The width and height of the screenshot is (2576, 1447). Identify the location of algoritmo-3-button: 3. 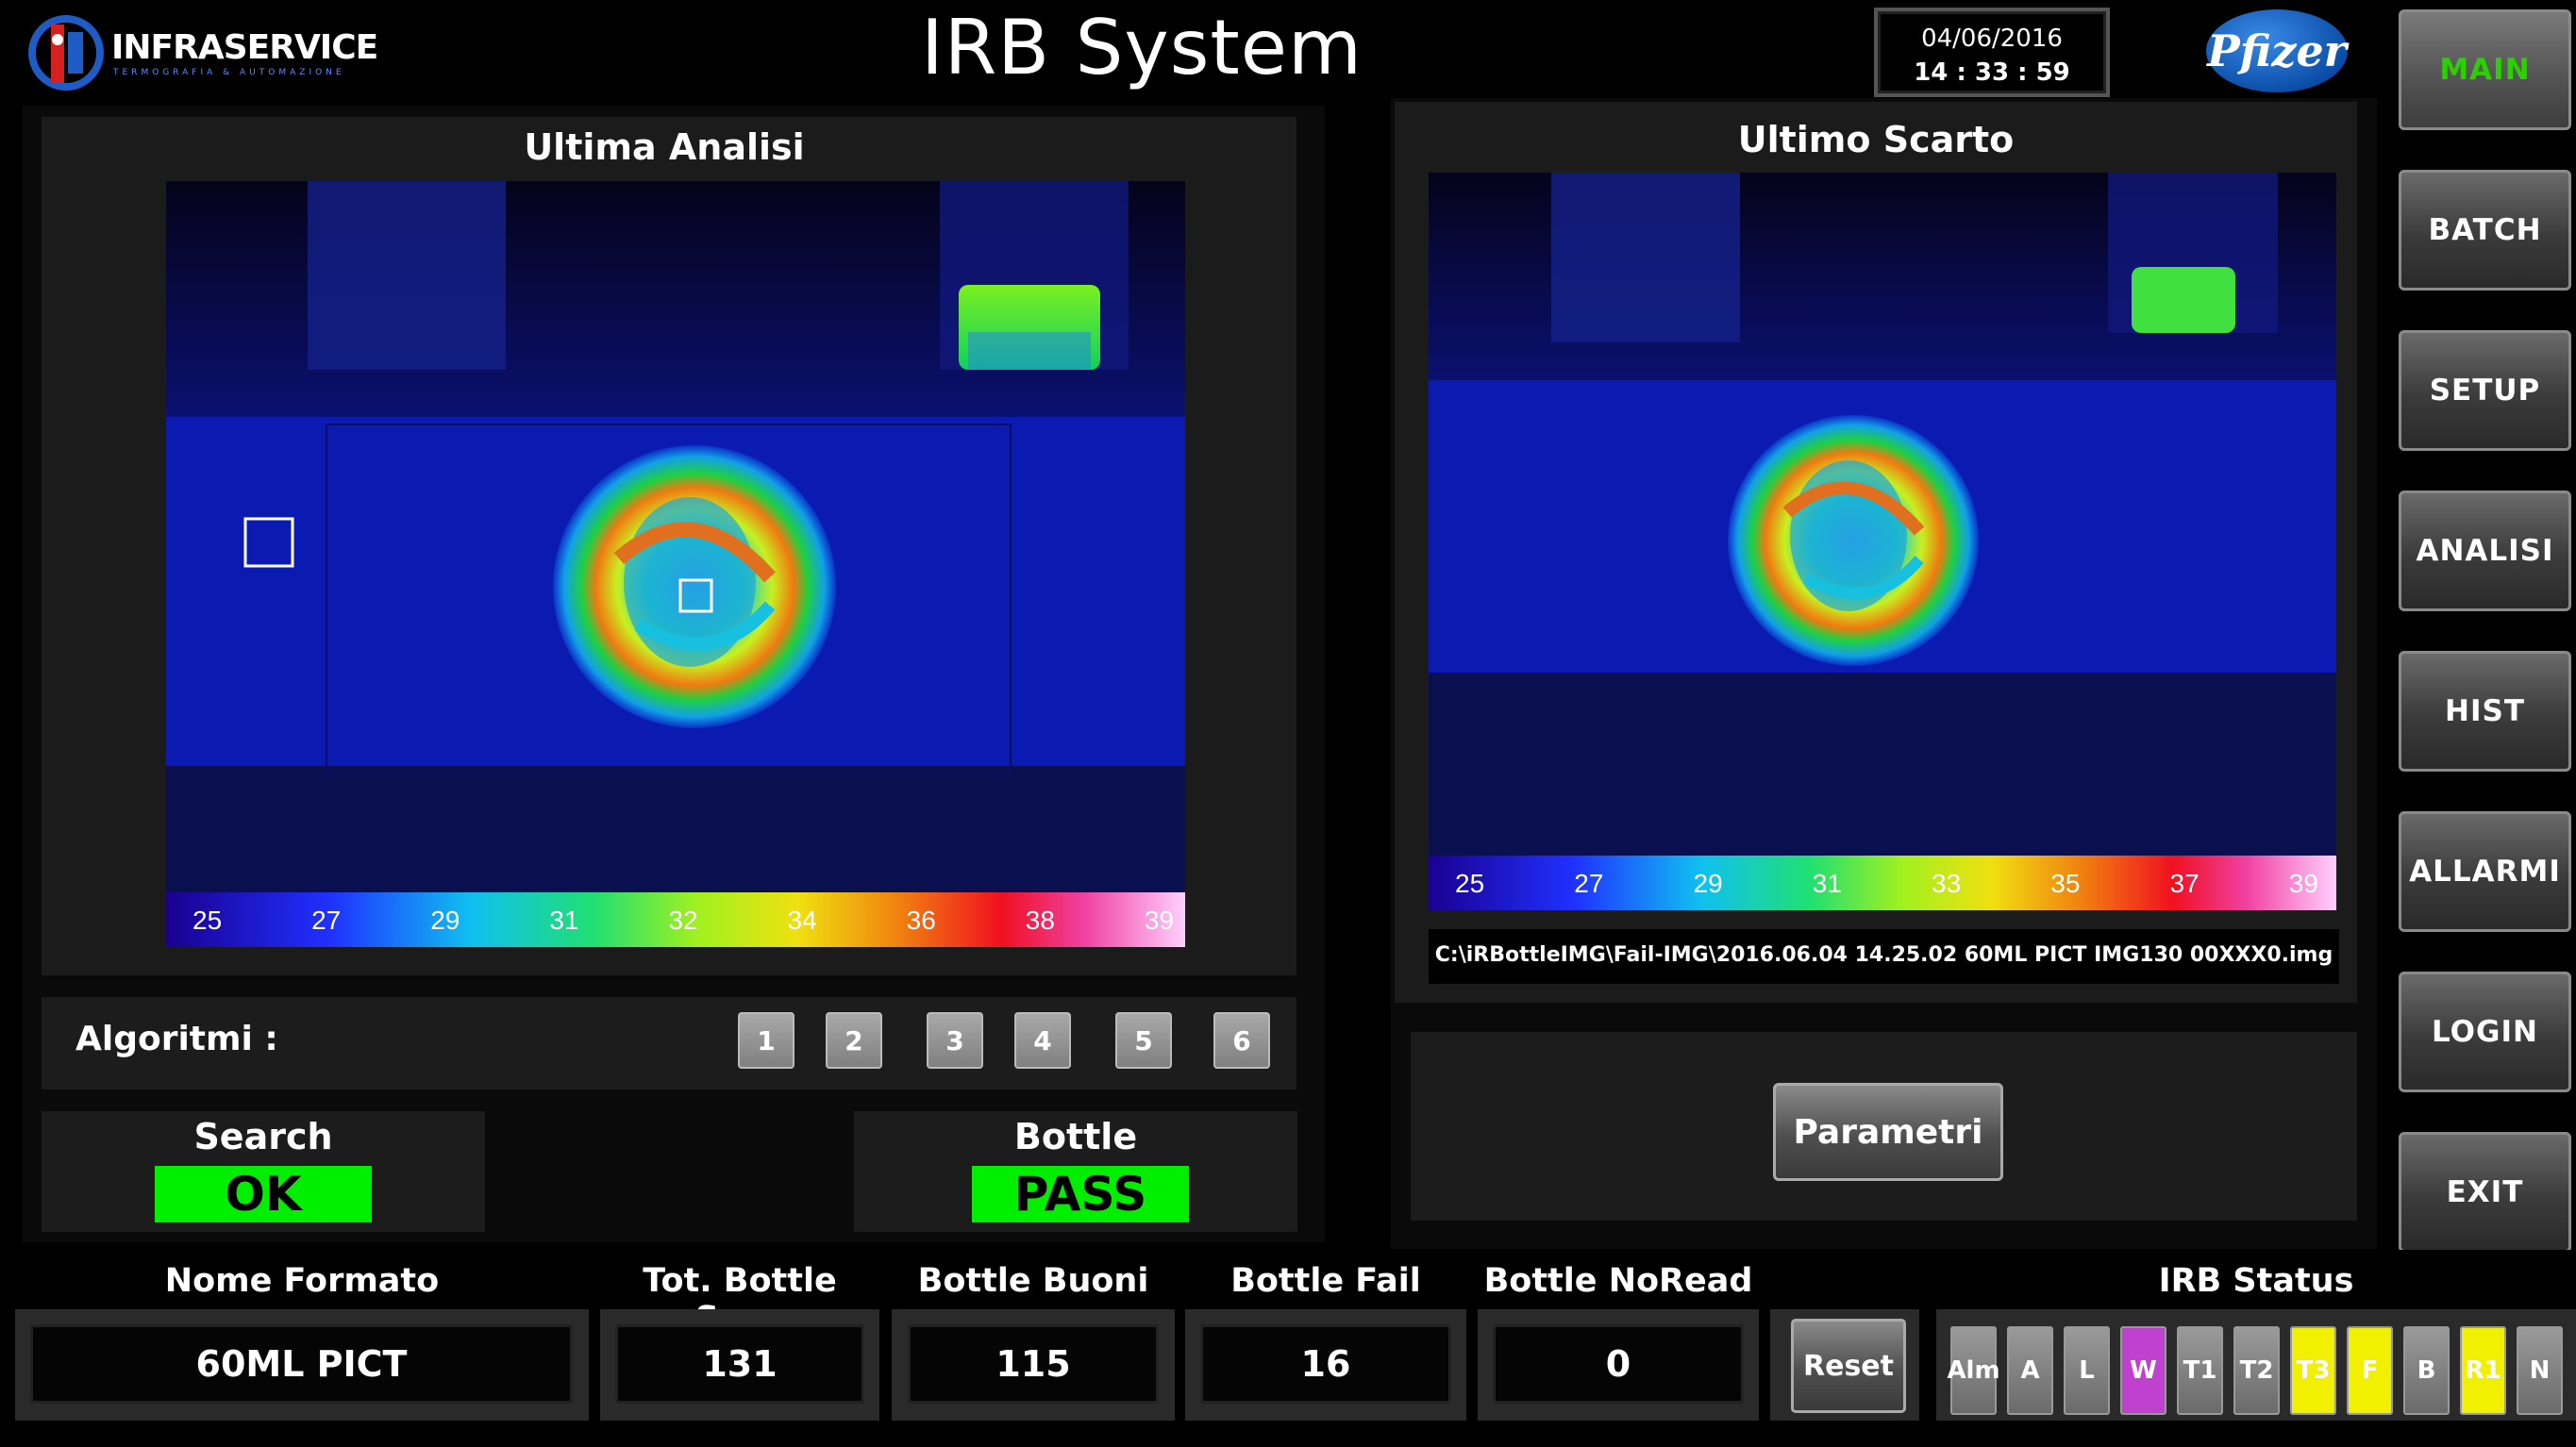
(955, 1040).